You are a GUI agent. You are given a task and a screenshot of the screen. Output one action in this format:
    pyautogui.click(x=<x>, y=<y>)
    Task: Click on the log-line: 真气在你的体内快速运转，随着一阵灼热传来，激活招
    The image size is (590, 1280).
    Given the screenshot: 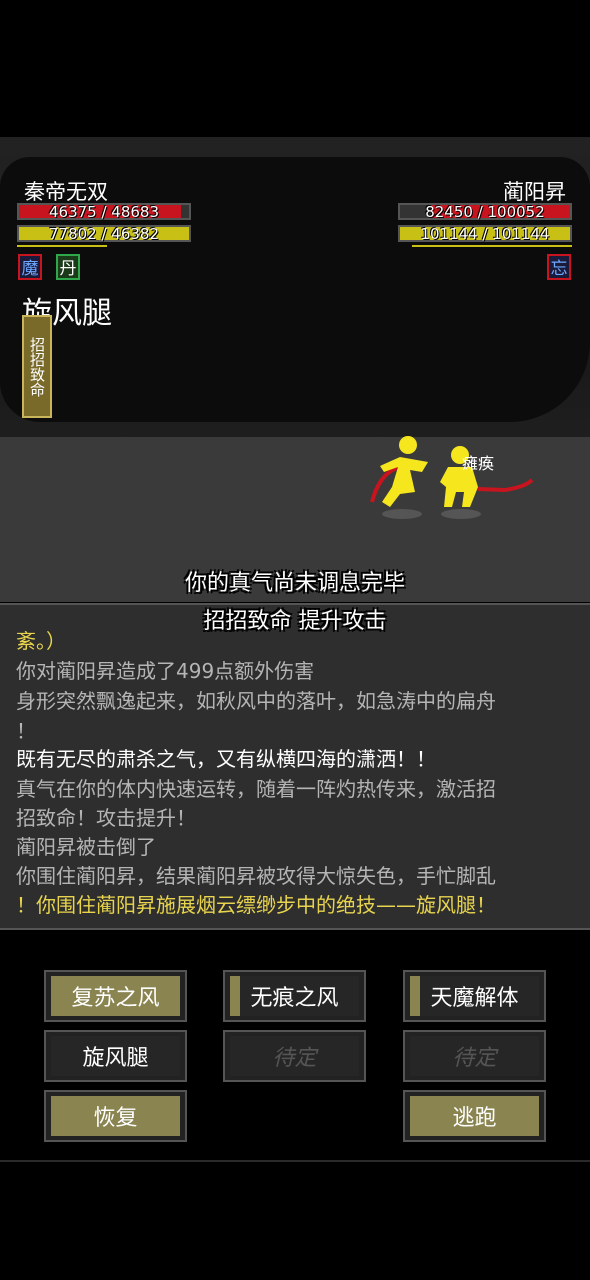 What is the action you would take?
    pyautogui.click(x=256, y=789)
    